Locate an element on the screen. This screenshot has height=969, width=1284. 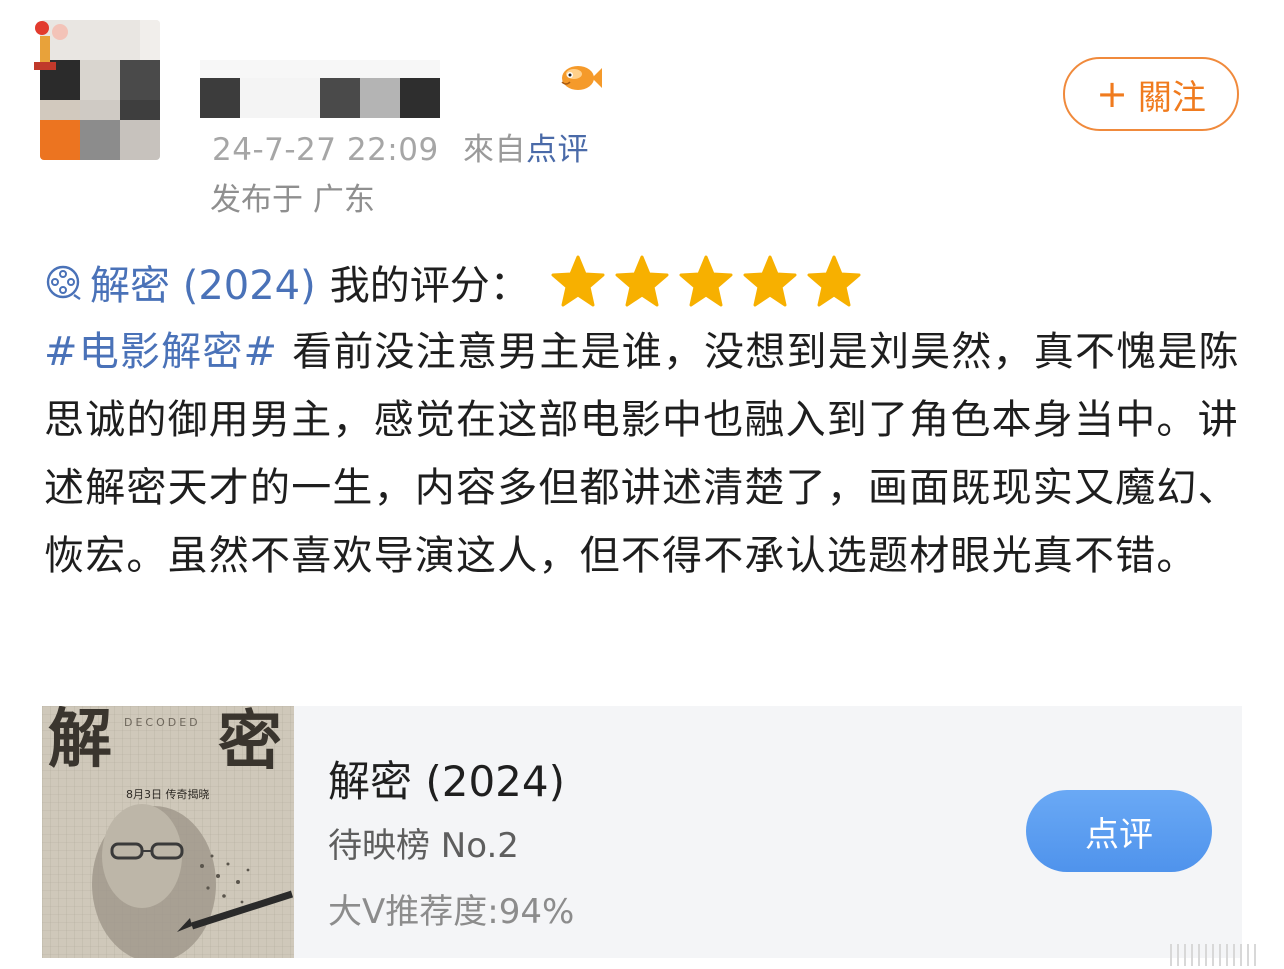
rating-line: 解密 (2024) 我的评分： is located at coordinates (457, 282).